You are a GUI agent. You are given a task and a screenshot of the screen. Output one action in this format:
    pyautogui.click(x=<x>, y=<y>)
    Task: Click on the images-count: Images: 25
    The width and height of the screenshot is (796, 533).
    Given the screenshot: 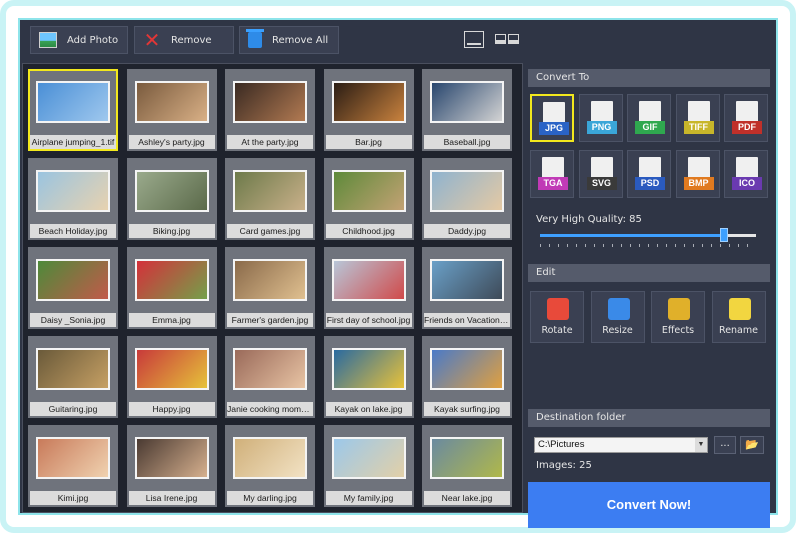 What is the action you would take?
    pyautogui.click(x=564, y=465)
    